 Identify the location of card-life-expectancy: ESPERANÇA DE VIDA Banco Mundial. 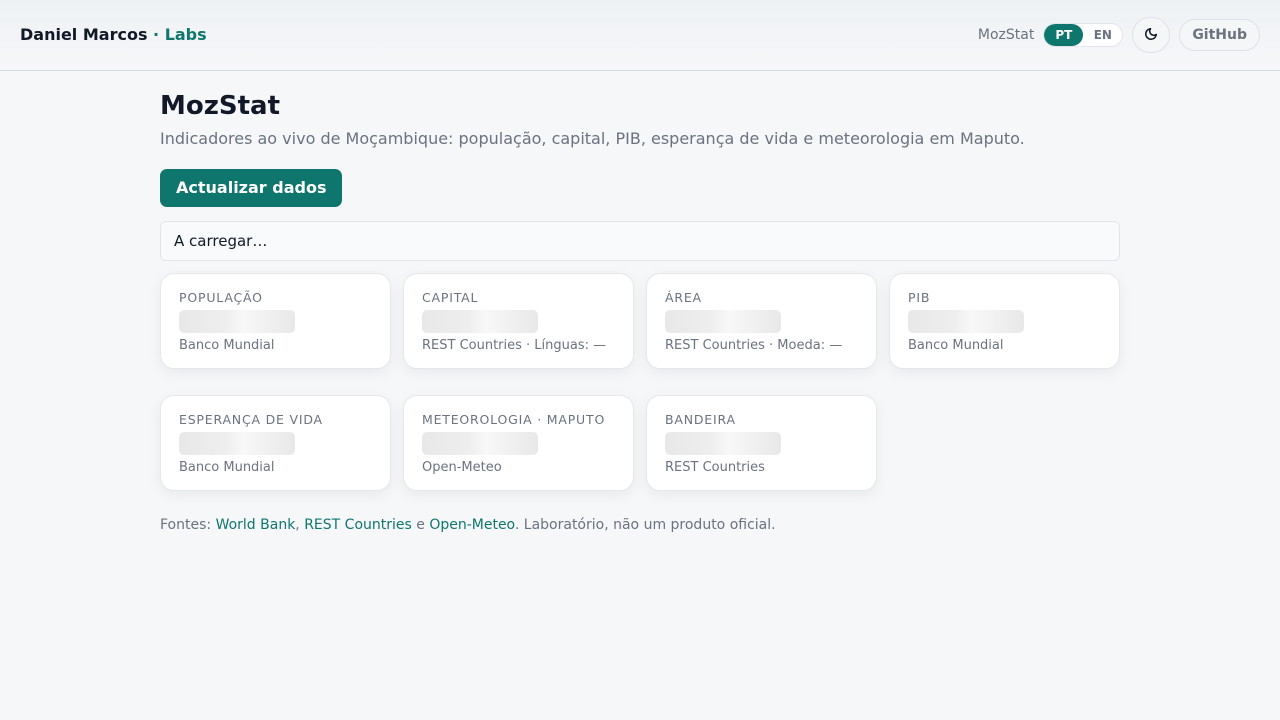
(275, 443).